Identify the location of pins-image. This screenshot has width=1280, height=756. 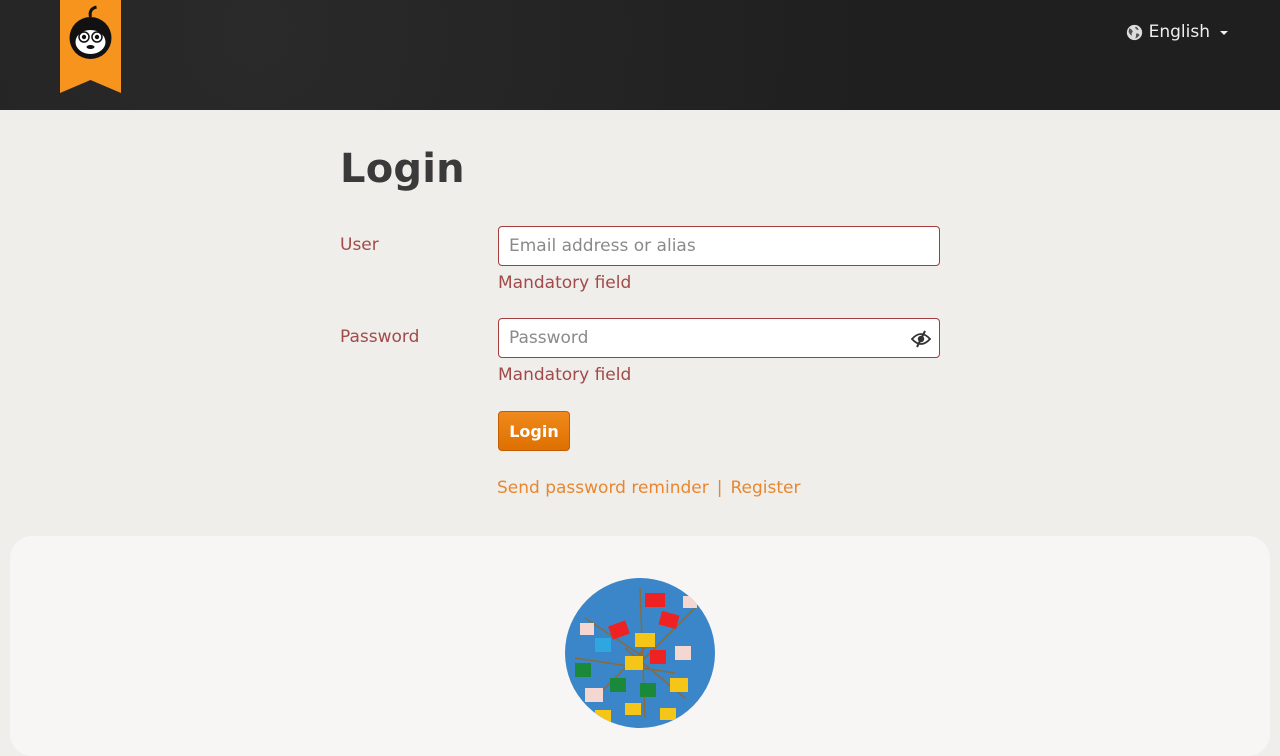
(640, 653).